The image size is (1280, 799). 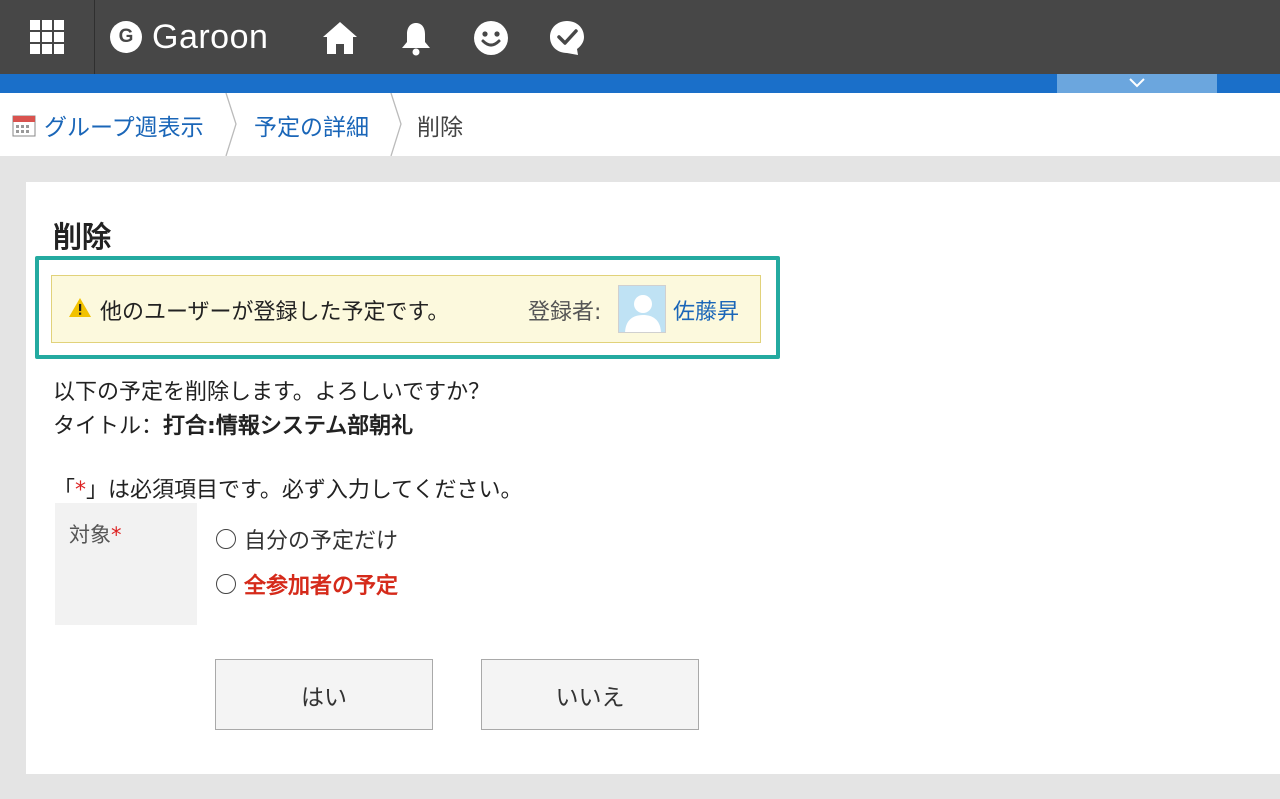 I want to click on schedule-title-value: 打合:情報システム部朝礼, so click(x=288, y=426).